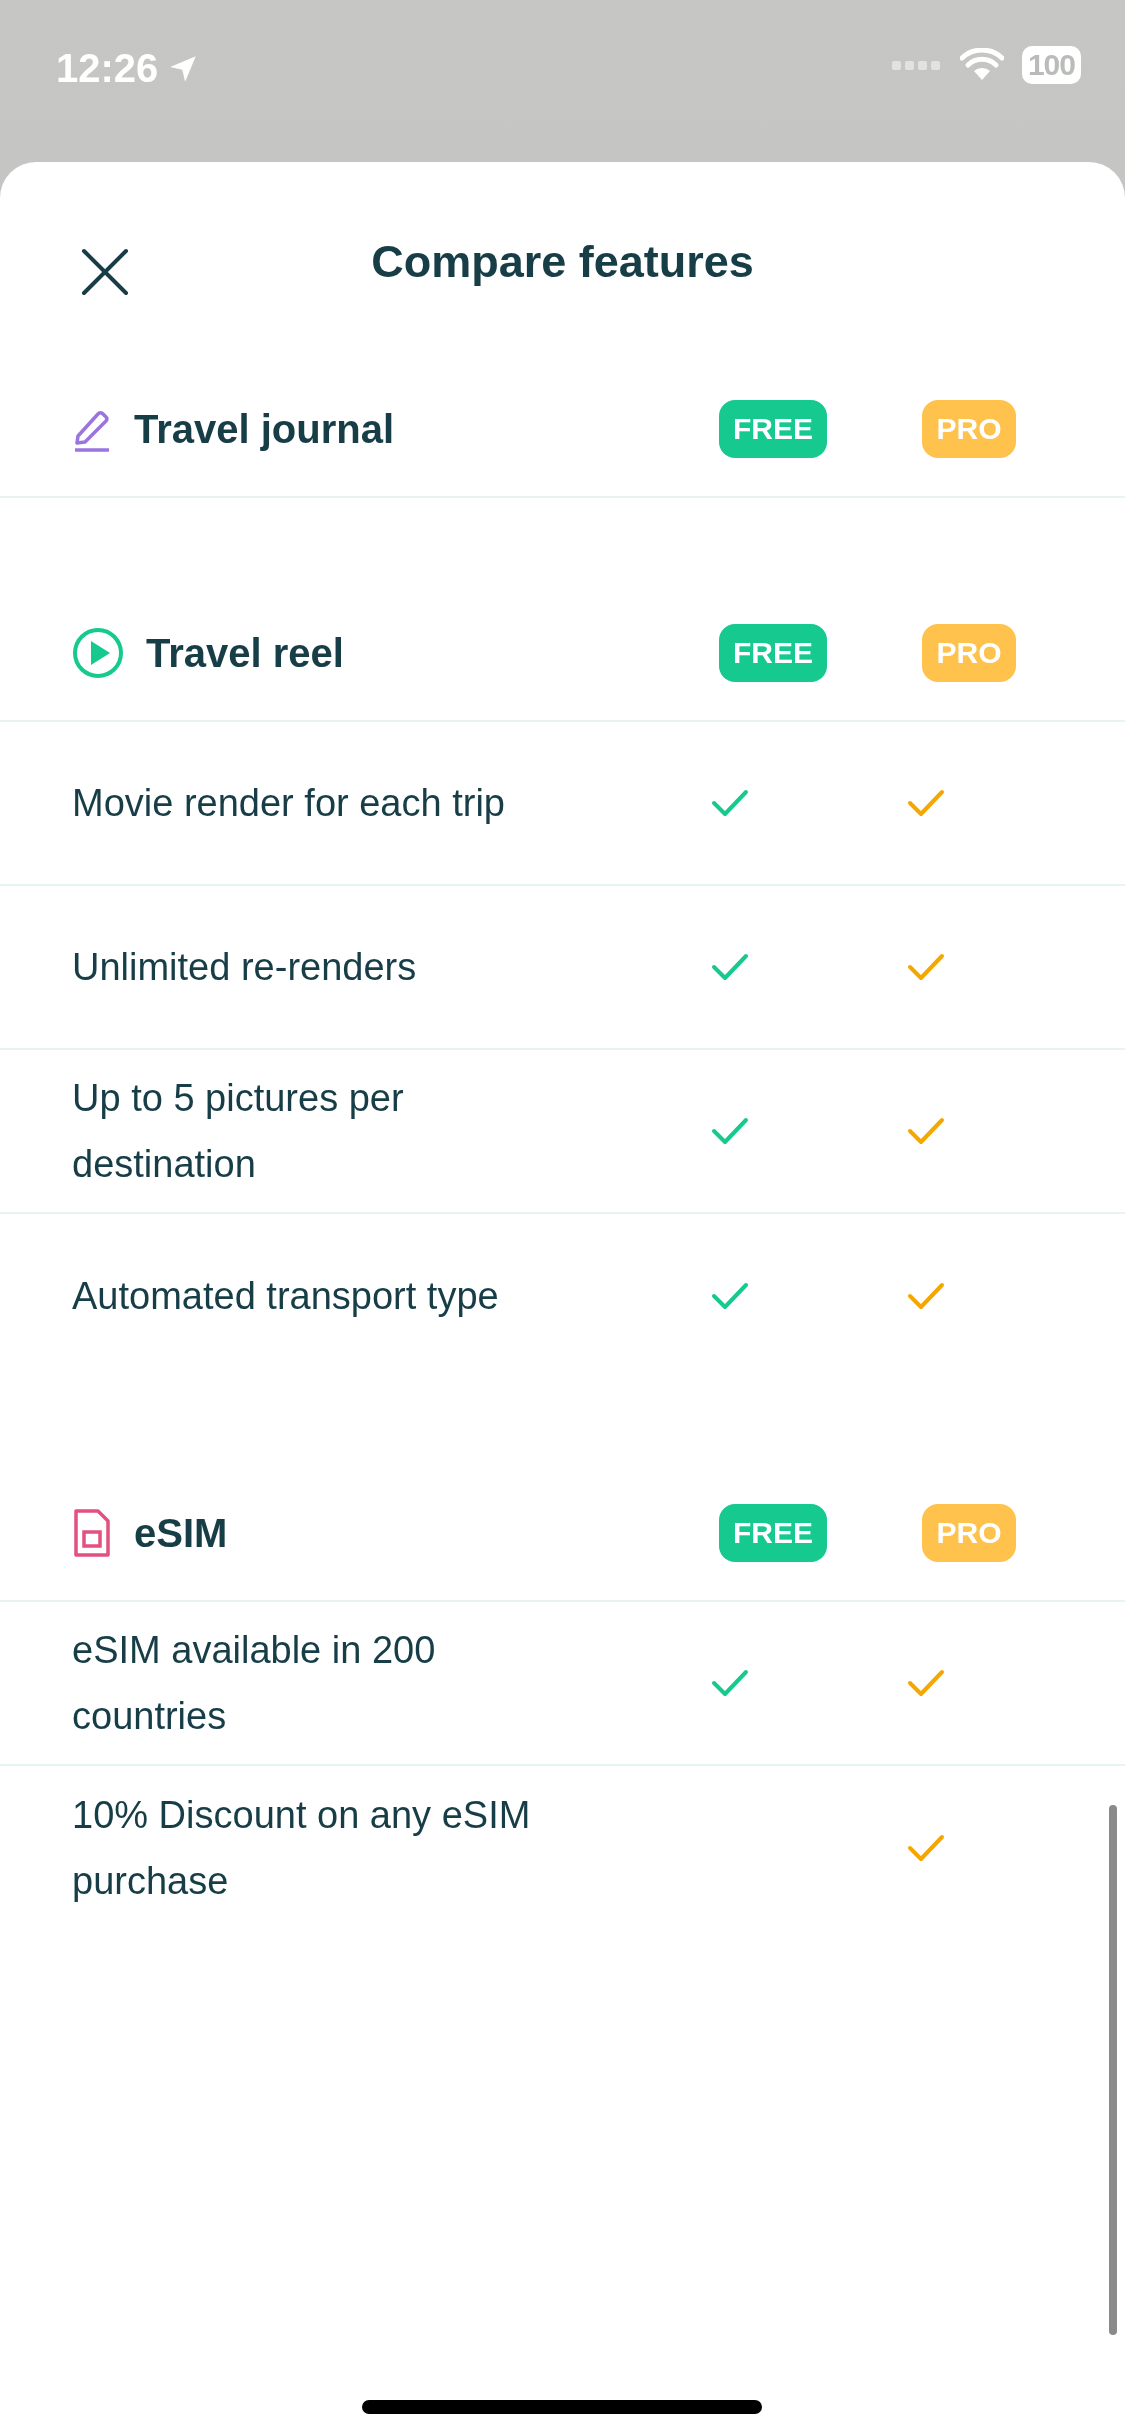 The height and width of the screenshot is (2436, 1125). What do you see at coordinates (238, 1131) in the screenshot?
I see `feature-label: Up to 5 pictures per destination` at bounding box center [238, 1131].